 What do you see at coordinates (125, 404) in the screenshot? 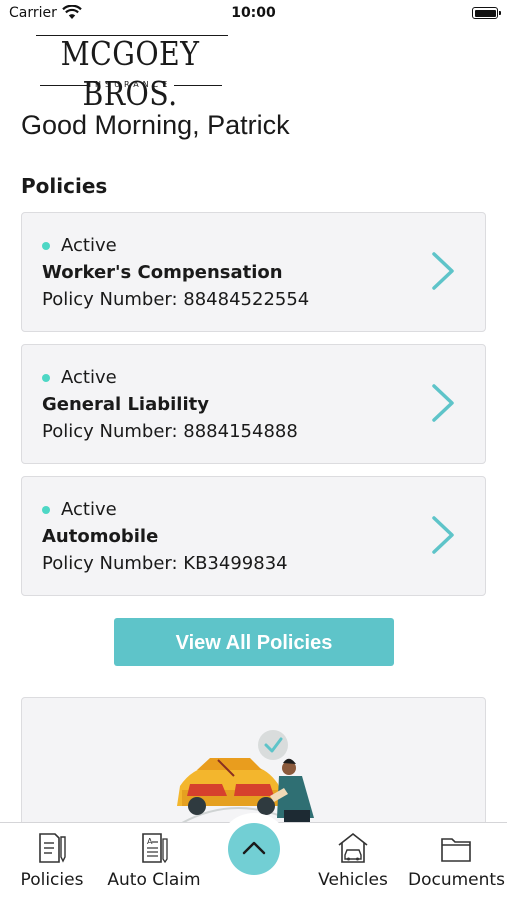
I see `policy-name: General Liability` at bounding box center [125, 404].